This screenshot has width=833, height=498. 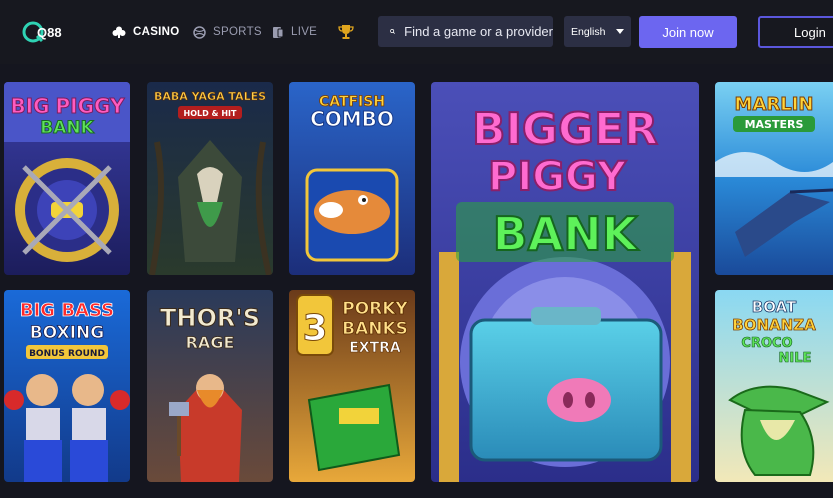 I want to click on svg-text: THOR'S, so click(x=210, y=318).